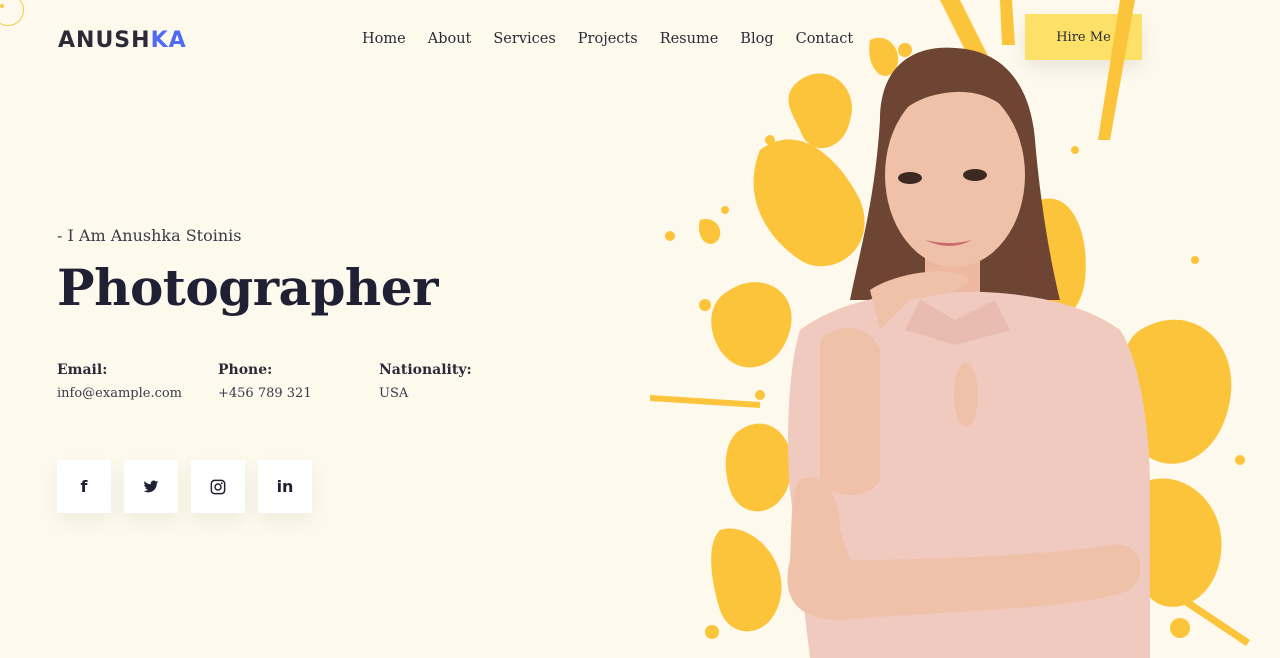  I want to click on linkedin-icon: in, so click(285, 486).